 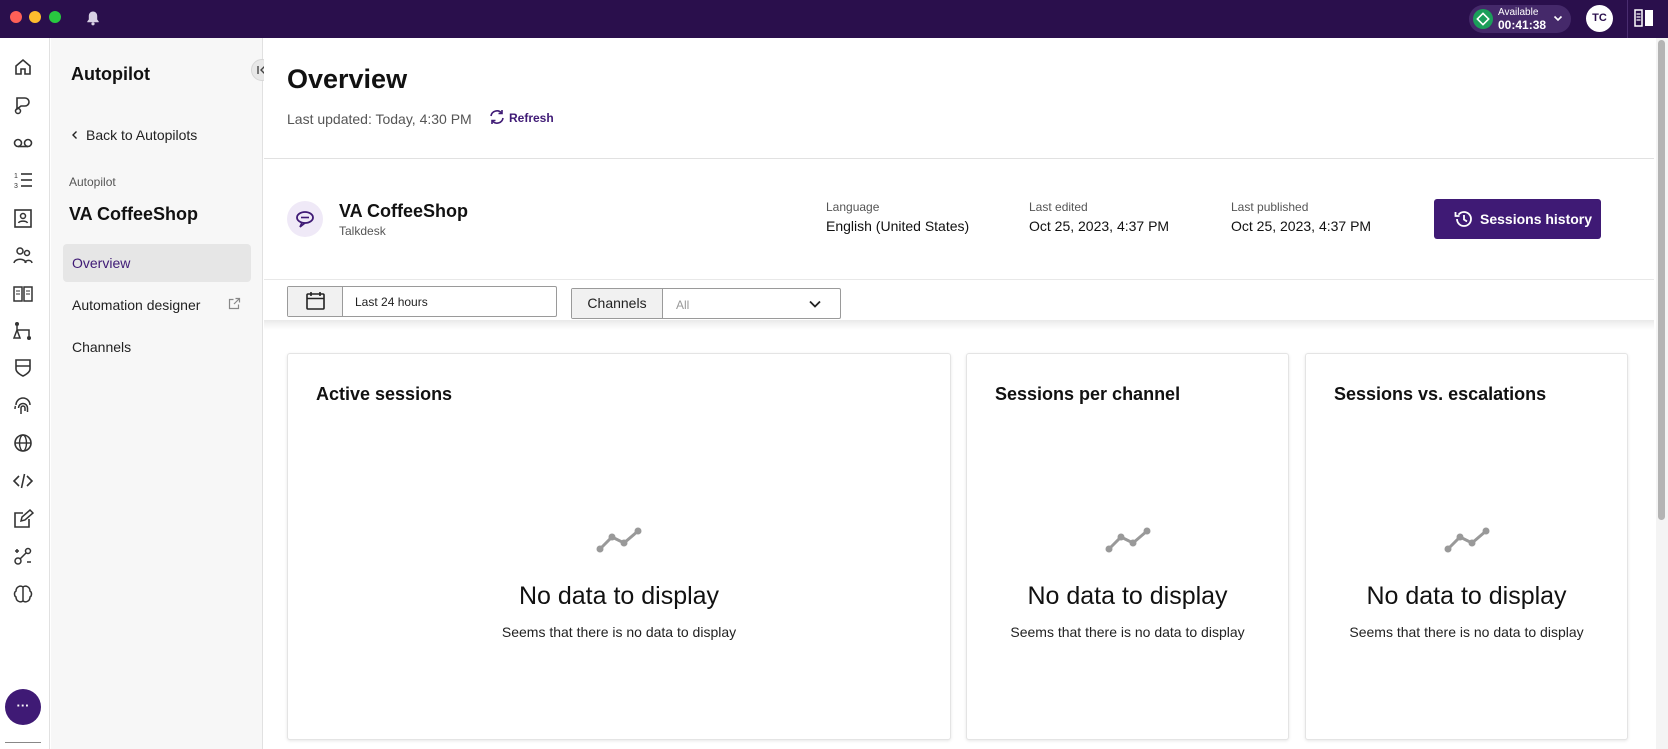 I want to click on external-link-icon, so click(x=234, y=303).